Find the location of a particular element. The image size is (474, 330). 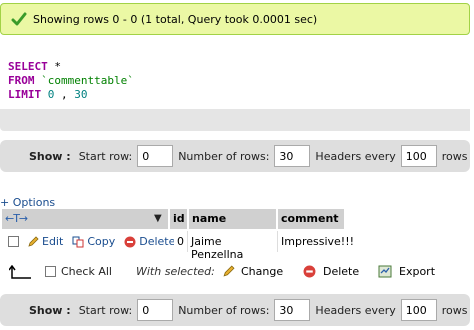

sql-limit-count: 30 is located at coordinates (77, 94).